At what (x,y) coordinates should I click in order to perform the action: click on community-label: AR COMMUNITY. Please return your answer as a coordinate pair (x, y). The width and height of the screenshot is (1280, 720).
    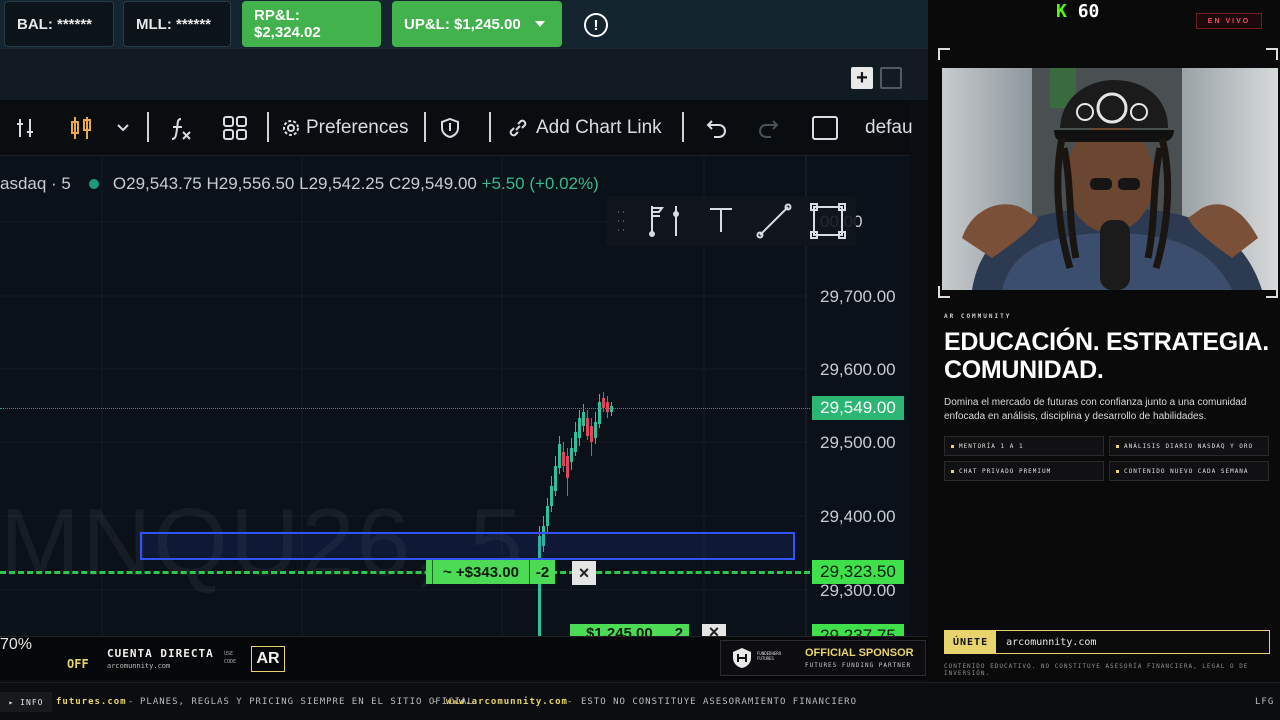
    Looking at the image, I should click on (978, 316).